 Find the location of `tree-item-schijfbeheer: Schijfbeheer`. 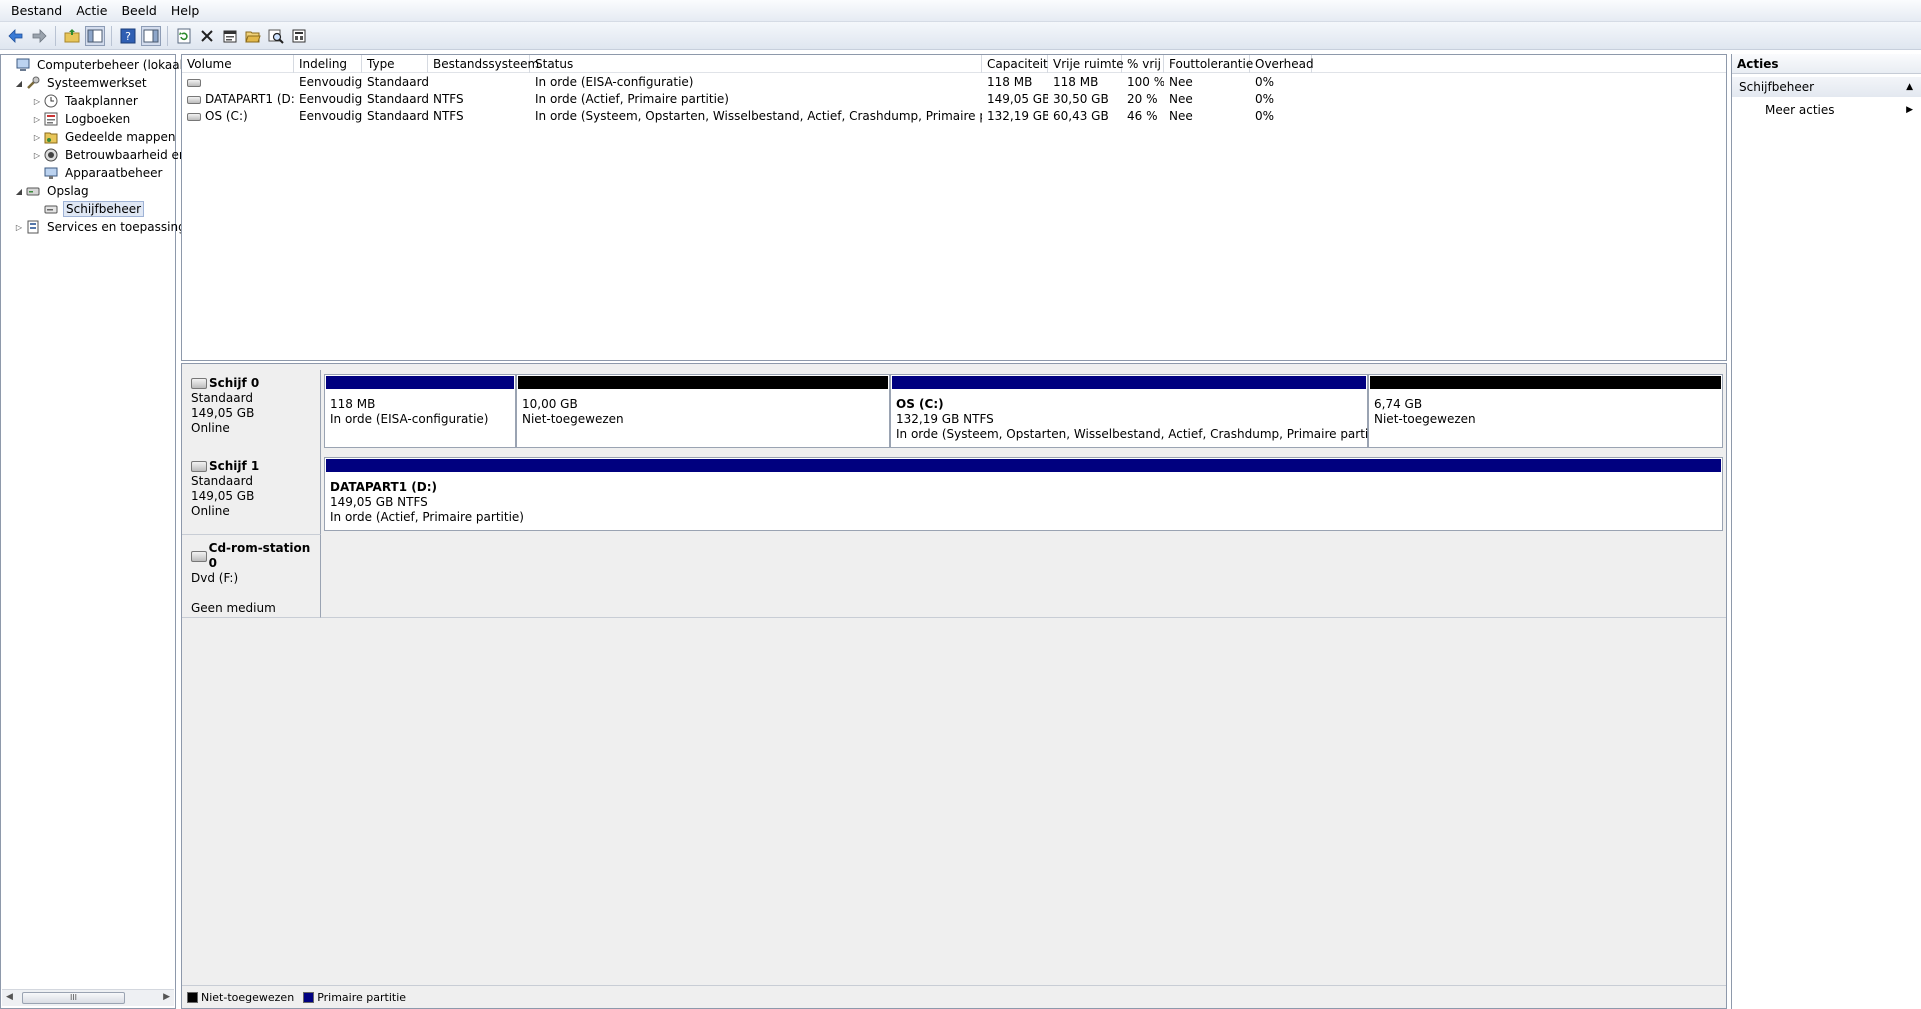

tree-item-schijfbeheer: Schijfbeheer is located at coordinates (88, 209).